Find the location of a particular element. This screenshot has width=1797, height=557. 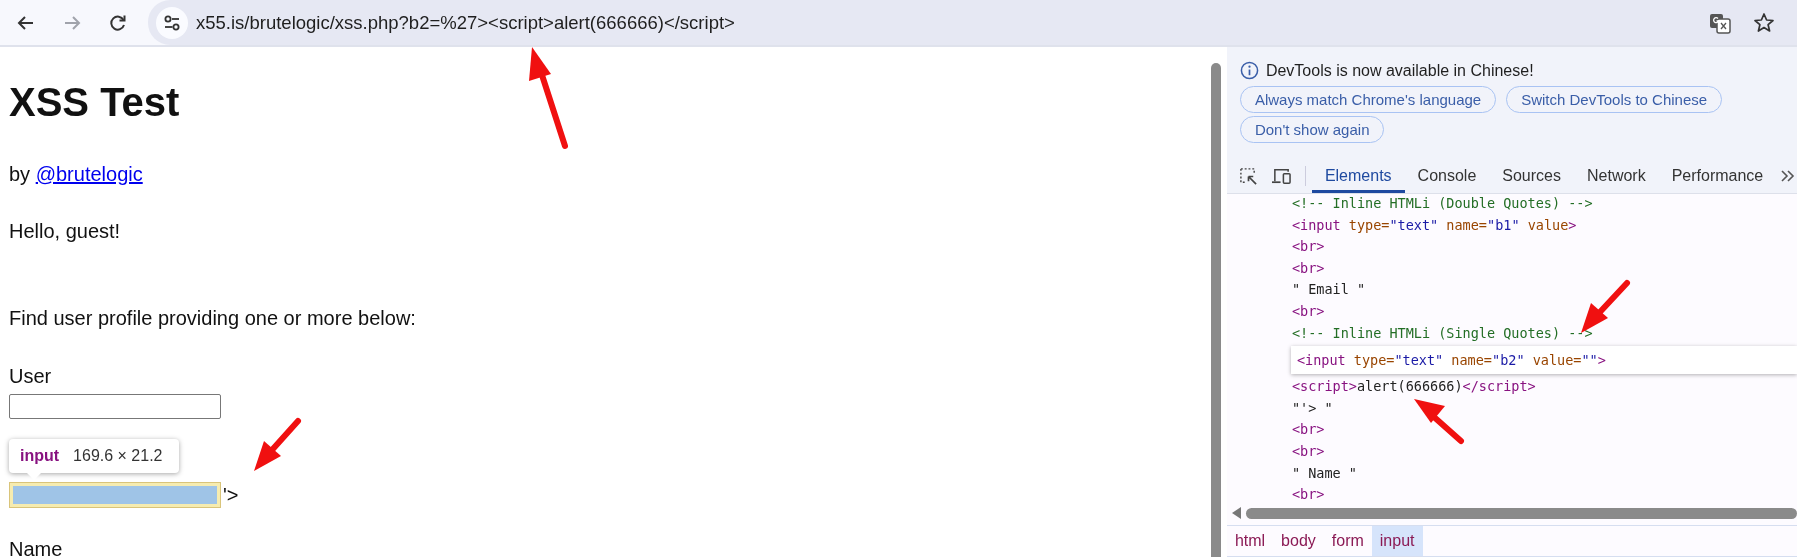

field-label: Name is located at coordinates (36, 547).